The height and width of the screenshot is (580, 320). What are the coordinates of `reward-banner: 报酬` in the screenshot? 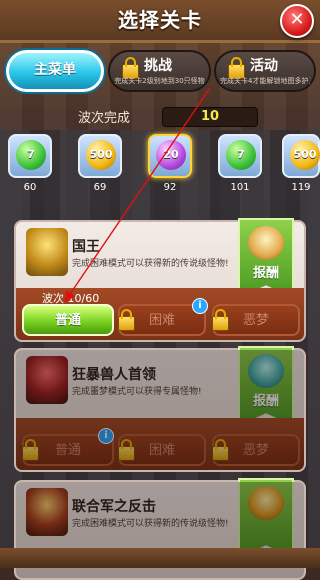 It's located at (266, 258).